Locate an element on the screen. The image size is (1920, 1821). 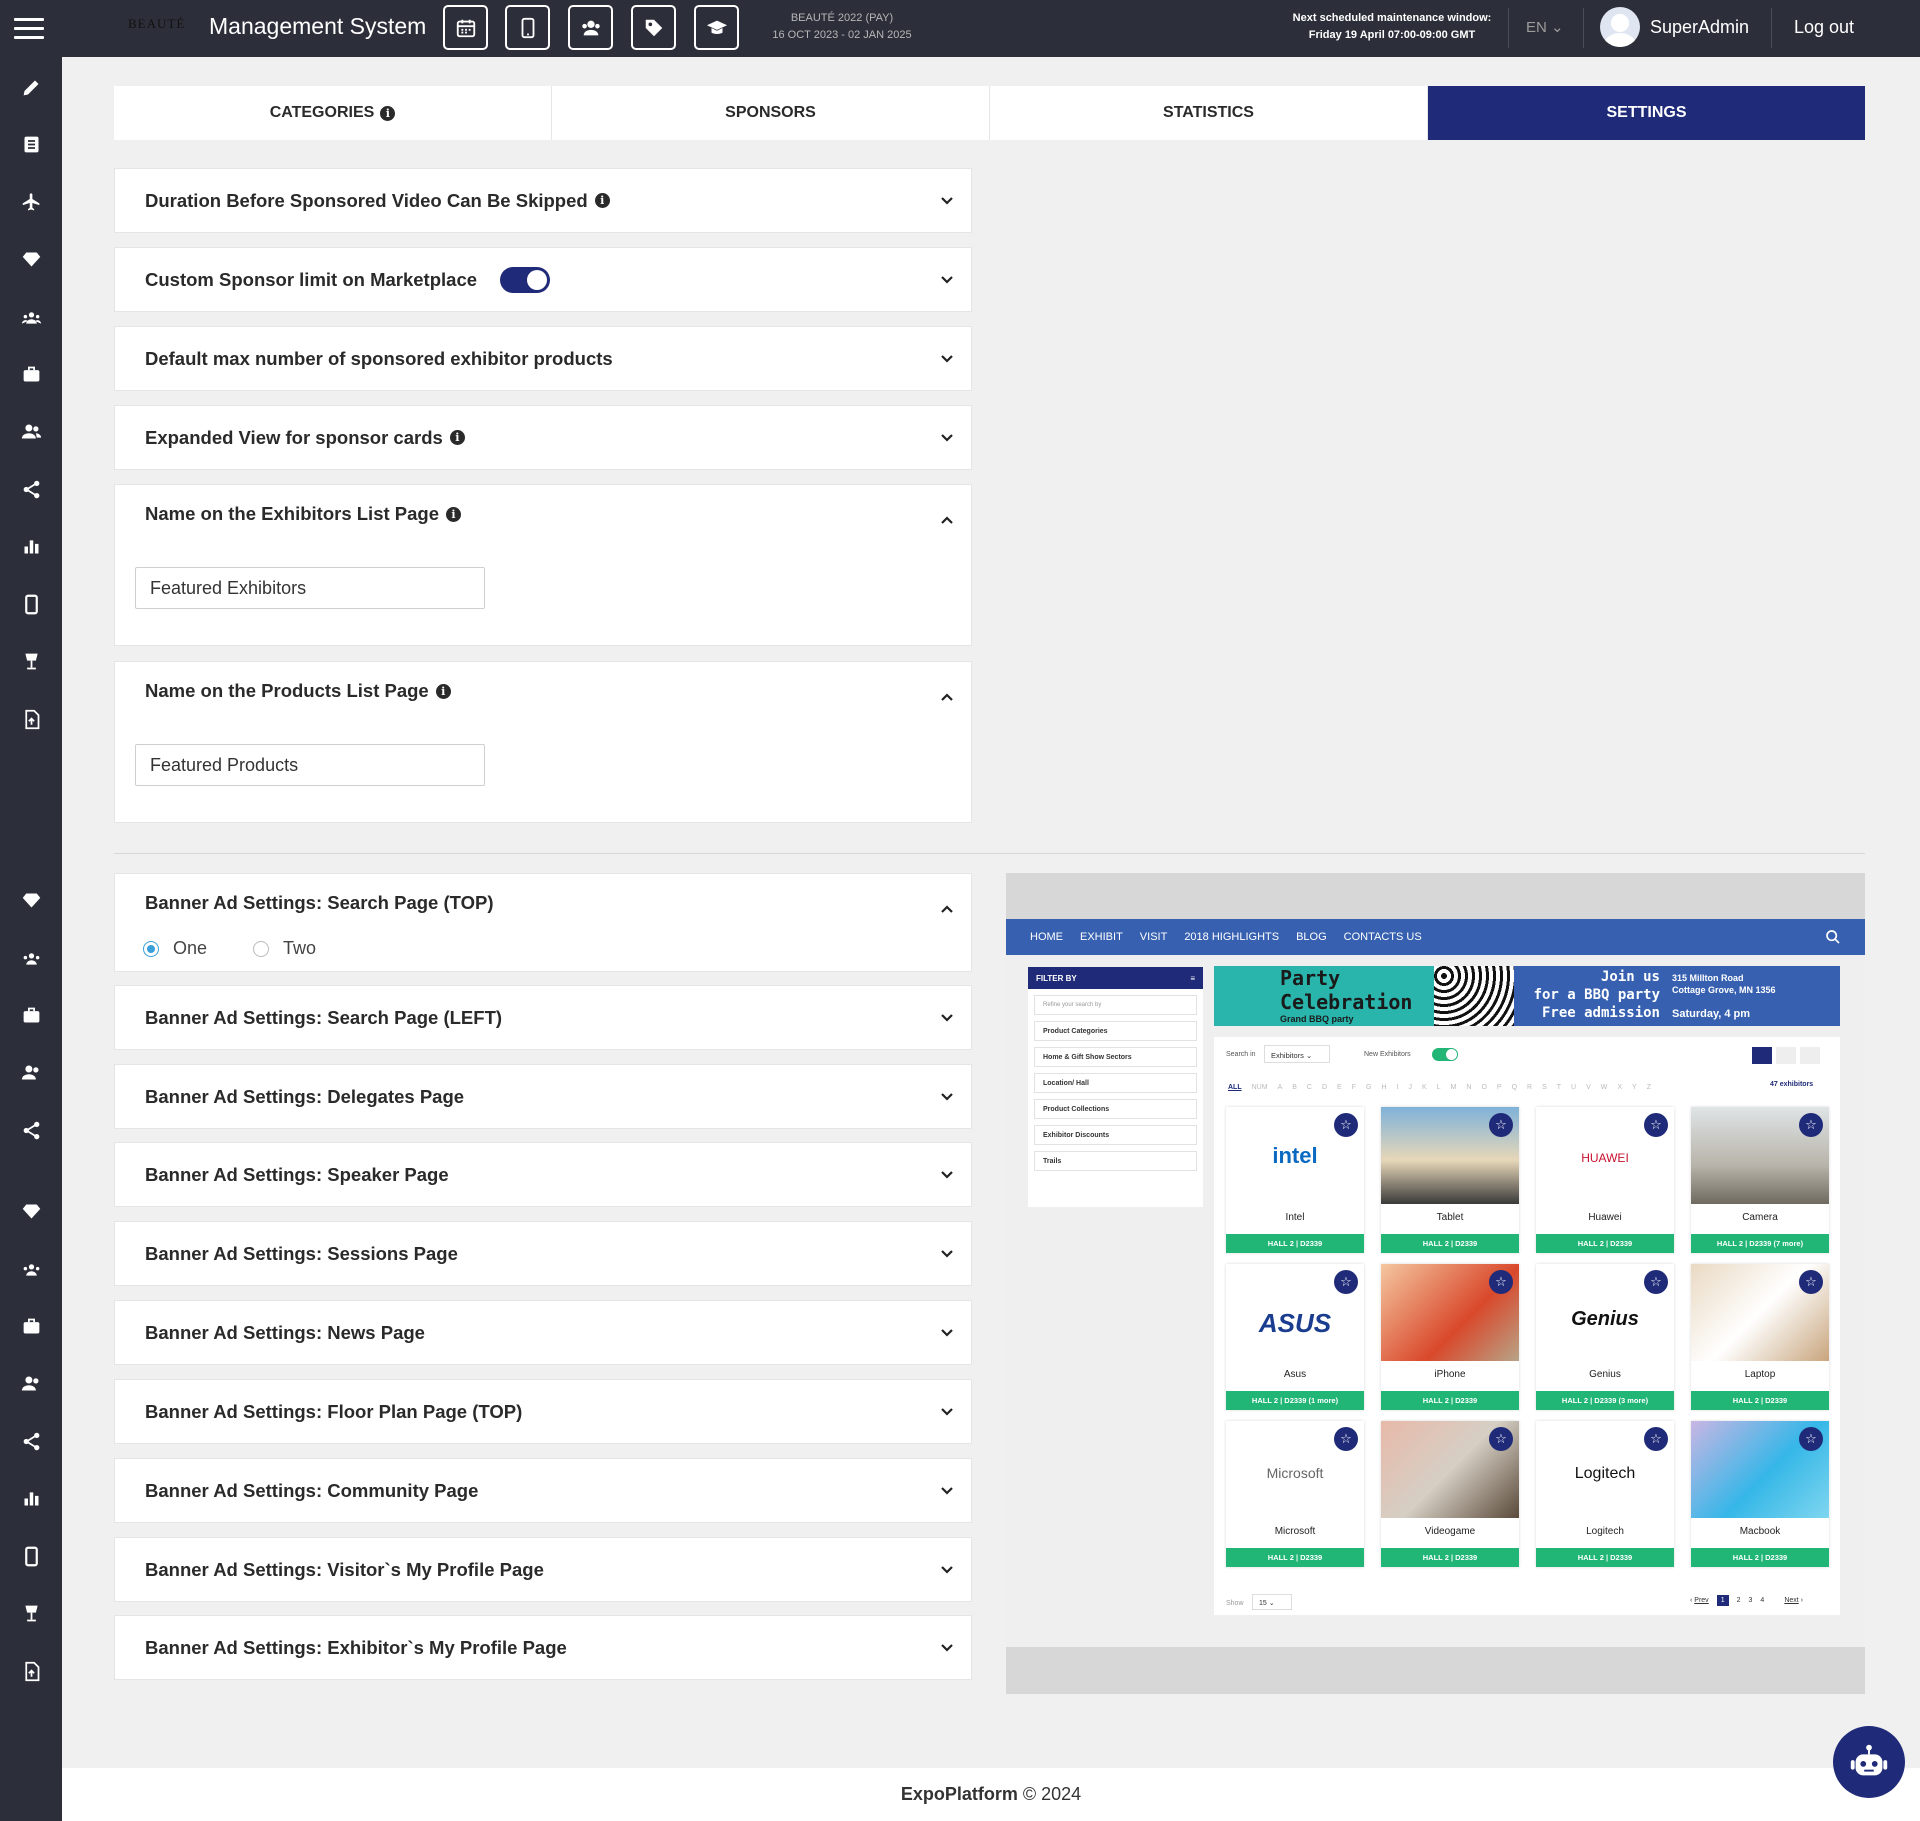
custom-limit-toggle is located at coordinates (525, 279).